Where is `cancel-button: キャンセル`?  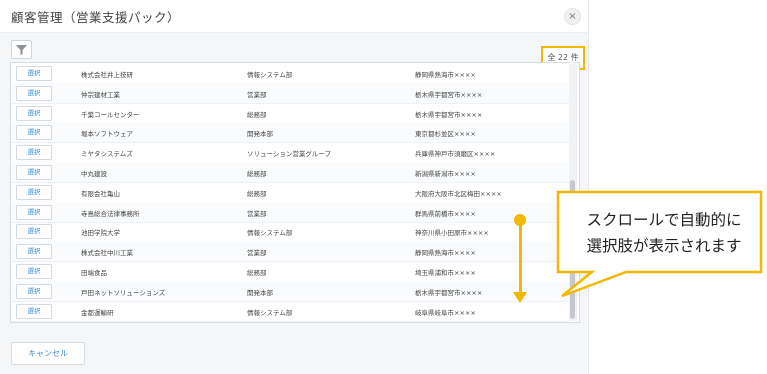 cancel-button: キャンセル is located at coordinates (48, 353).